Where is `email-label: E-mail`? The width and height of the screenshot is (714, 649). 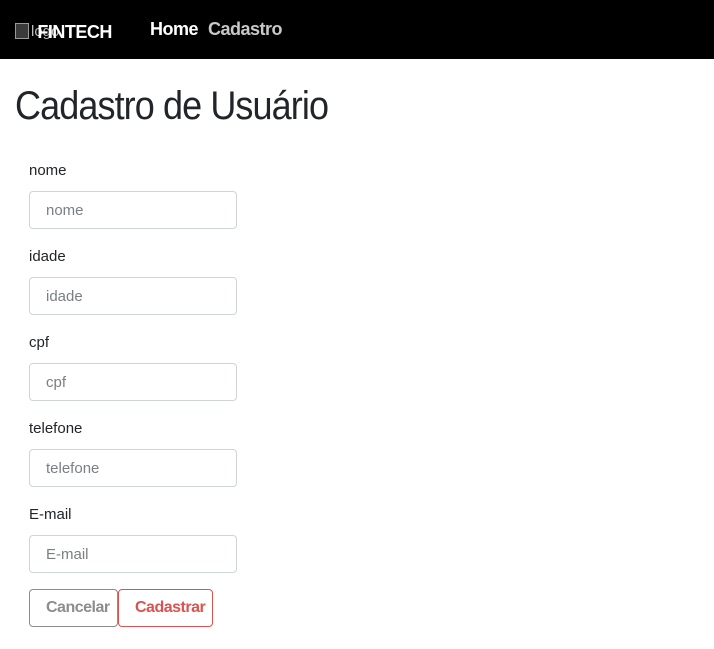 email-label: E-mail is located at coordinates (50, 514).